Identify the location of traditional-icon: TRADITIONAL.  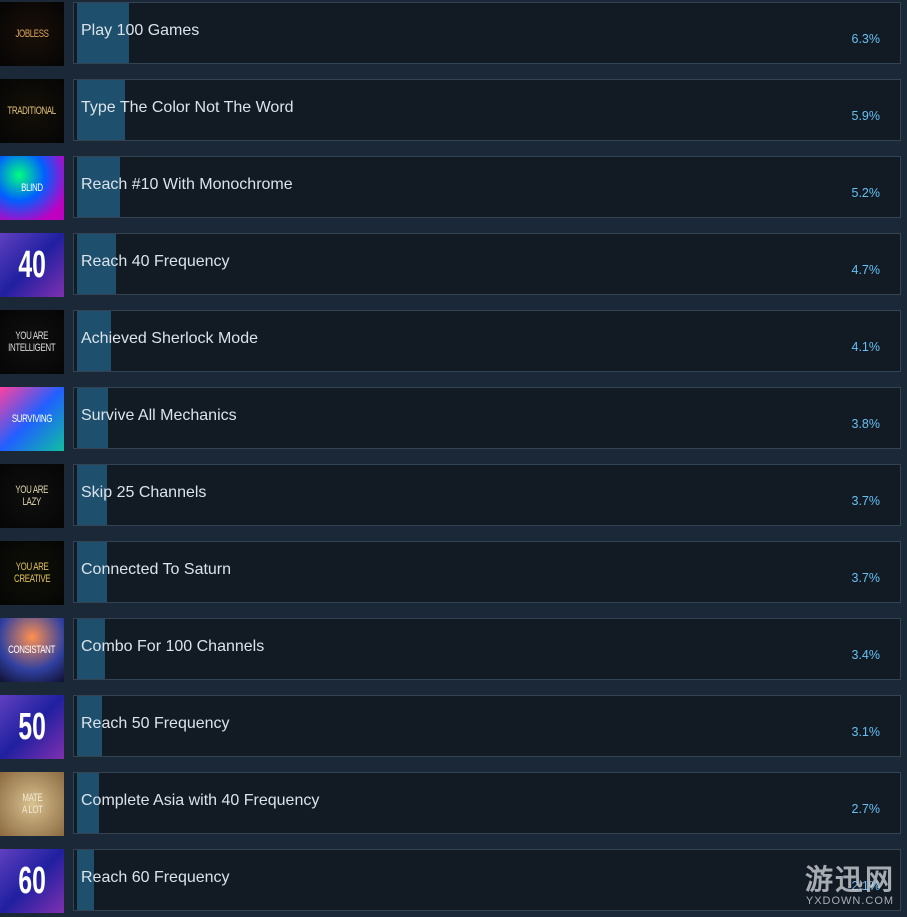
(32, 111).